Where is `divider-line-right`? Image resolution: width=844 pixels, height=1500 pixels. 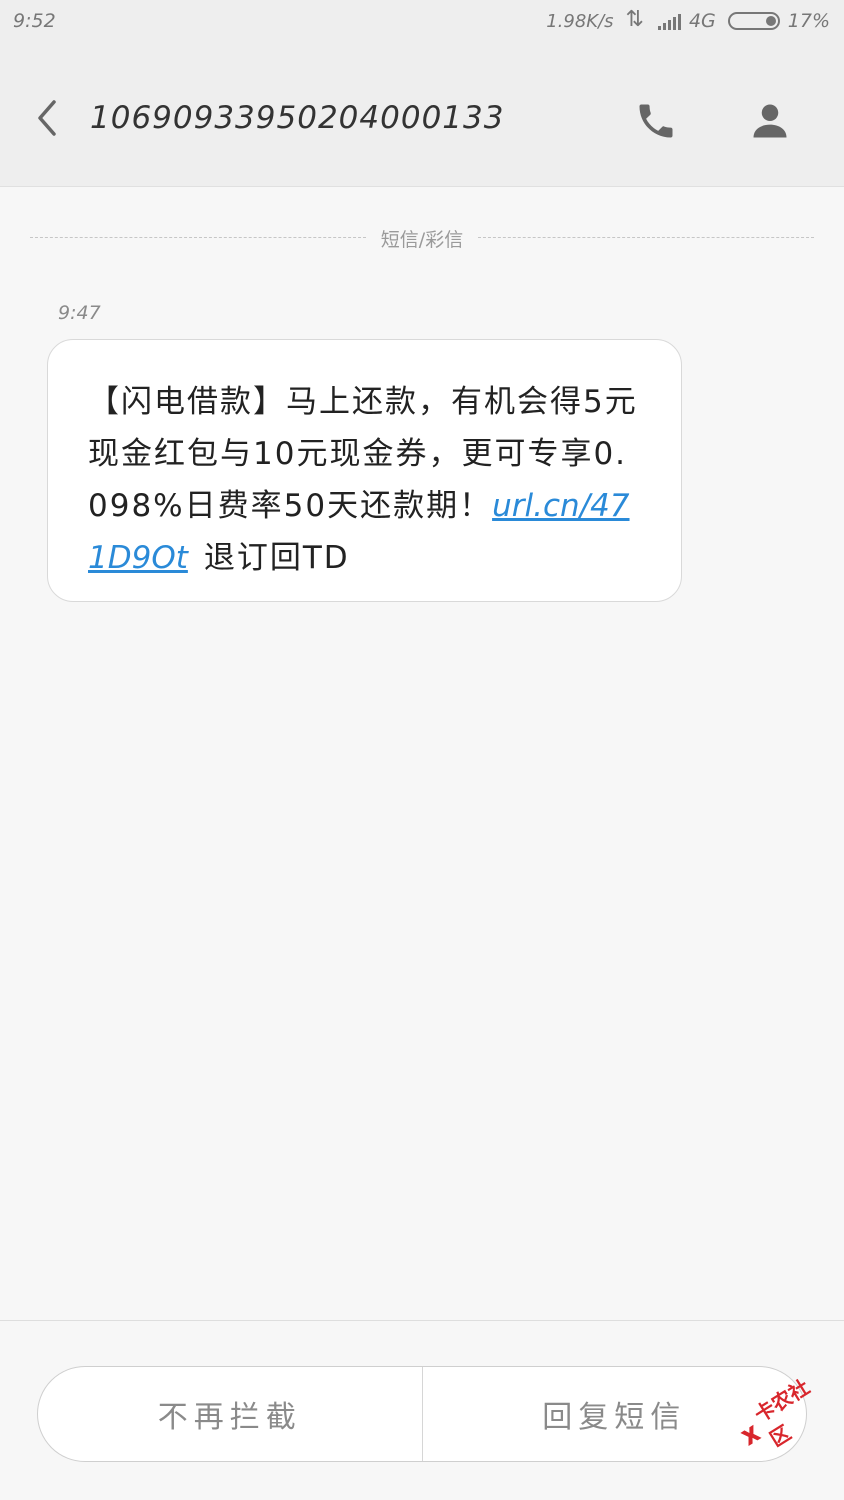 divider-line-right is located at coordinates (646, 237).